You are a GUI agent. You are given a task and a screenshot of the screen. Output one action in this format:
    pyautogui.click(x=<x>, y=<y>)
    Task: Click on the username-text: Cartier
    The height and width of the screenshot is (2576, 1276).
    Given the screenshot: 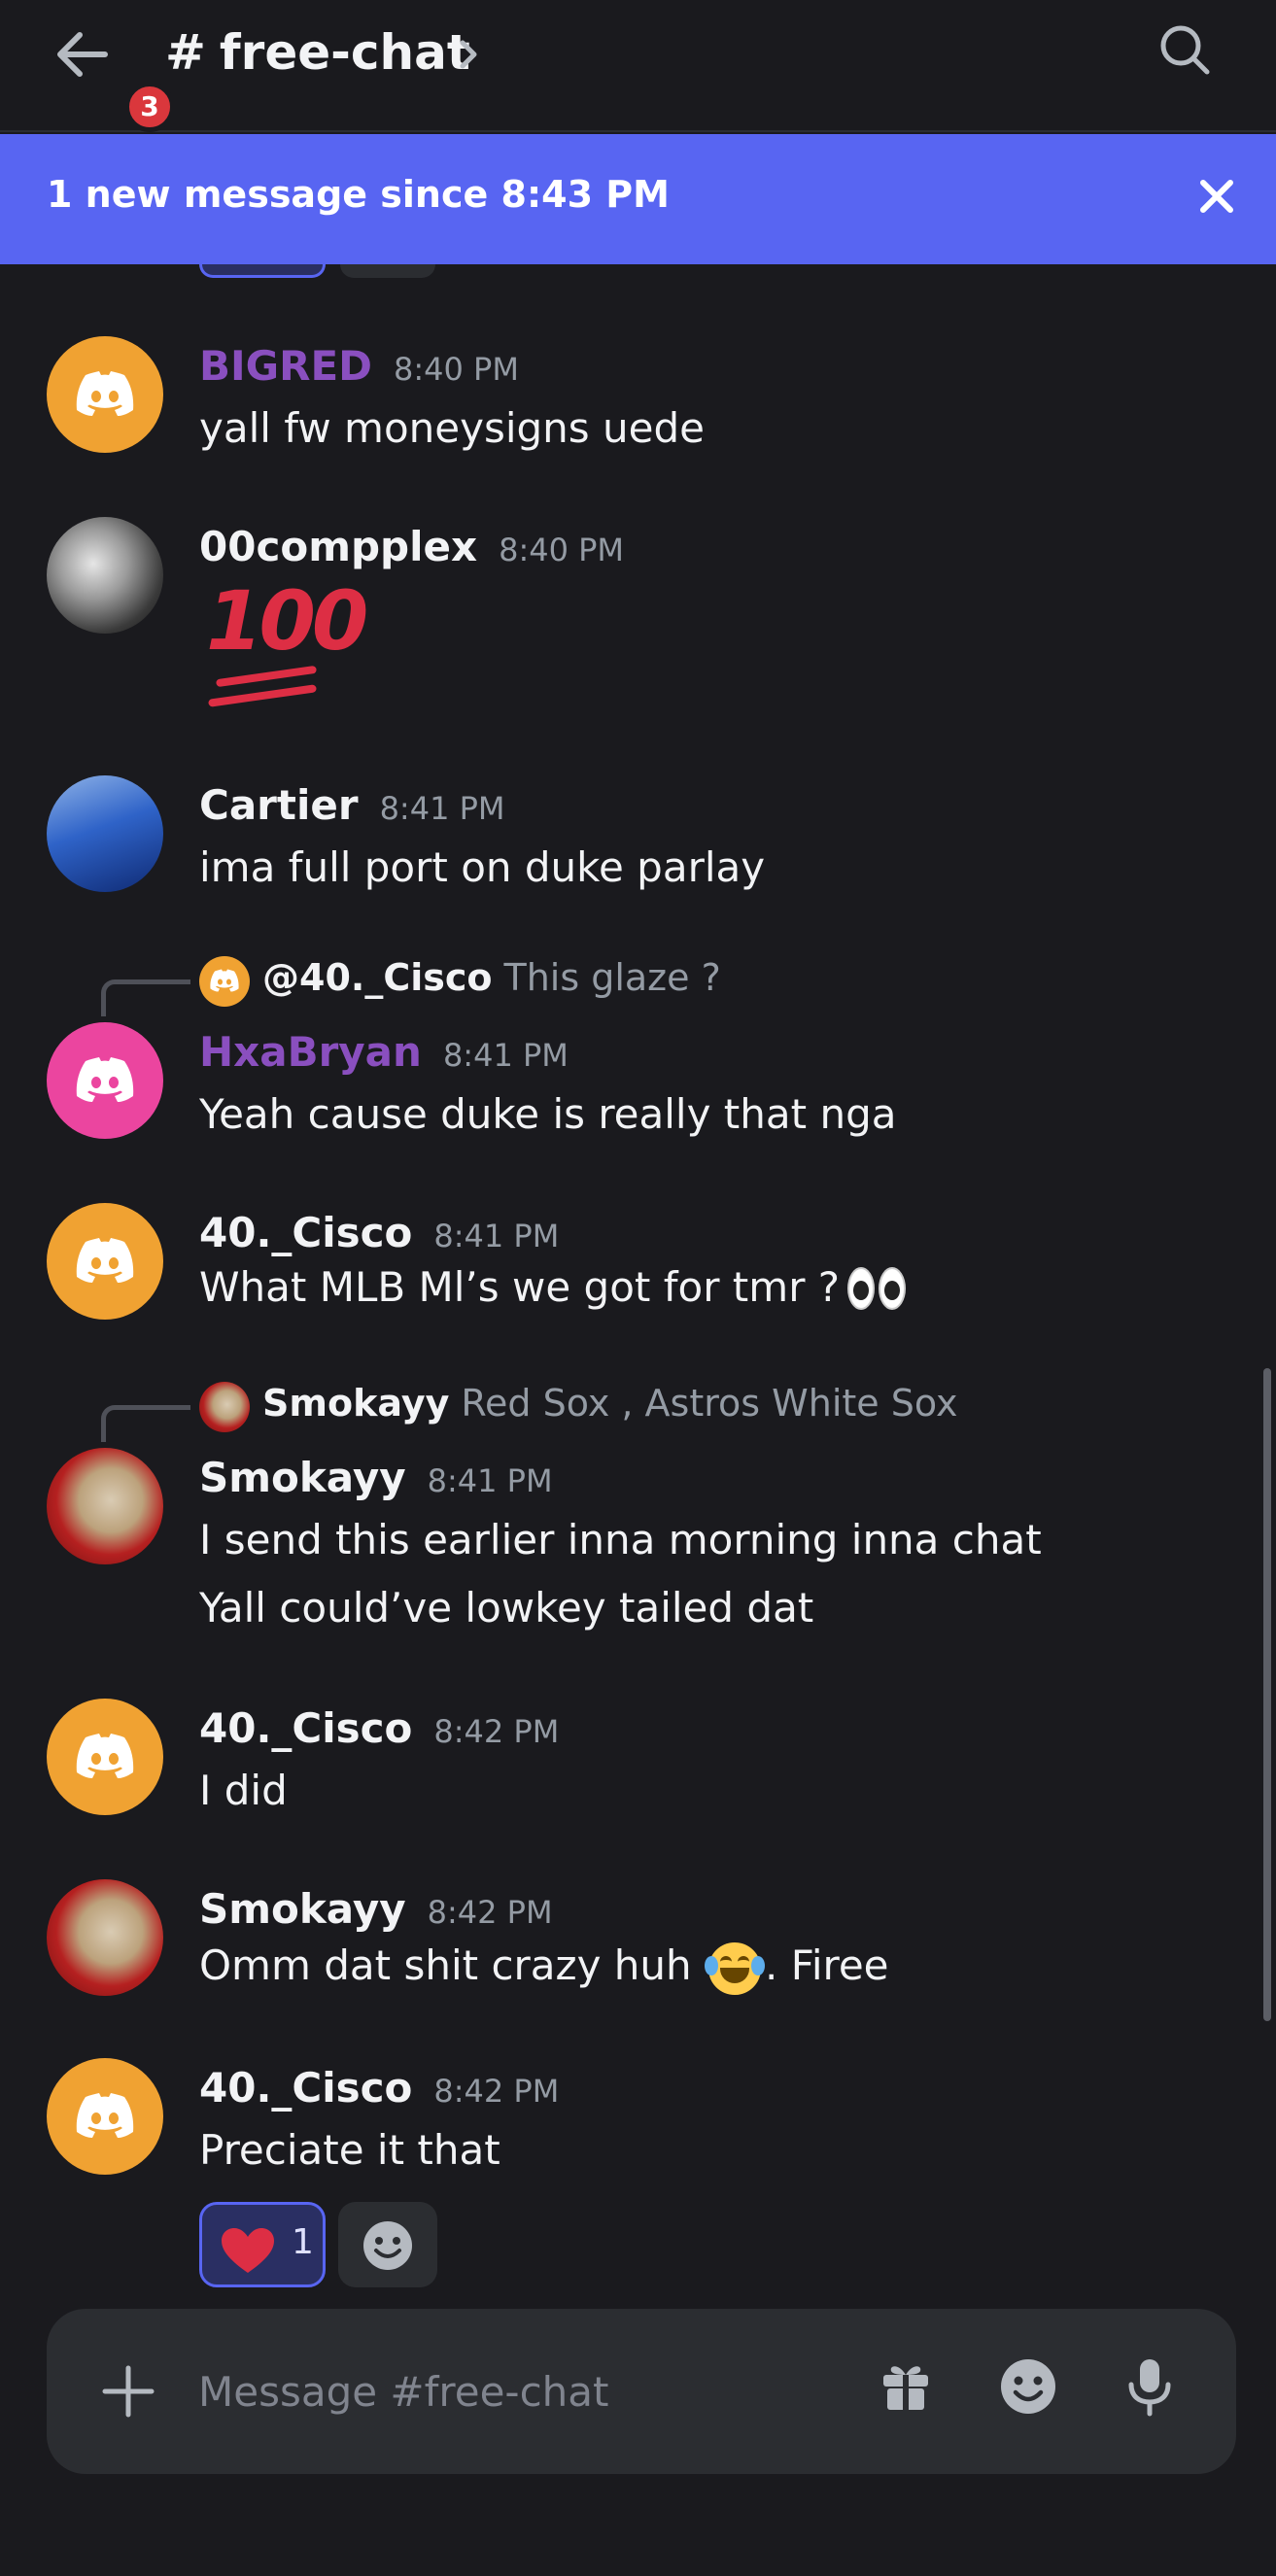 What is the action you would take?
    pyautogui.click(x=279, y=805)
    